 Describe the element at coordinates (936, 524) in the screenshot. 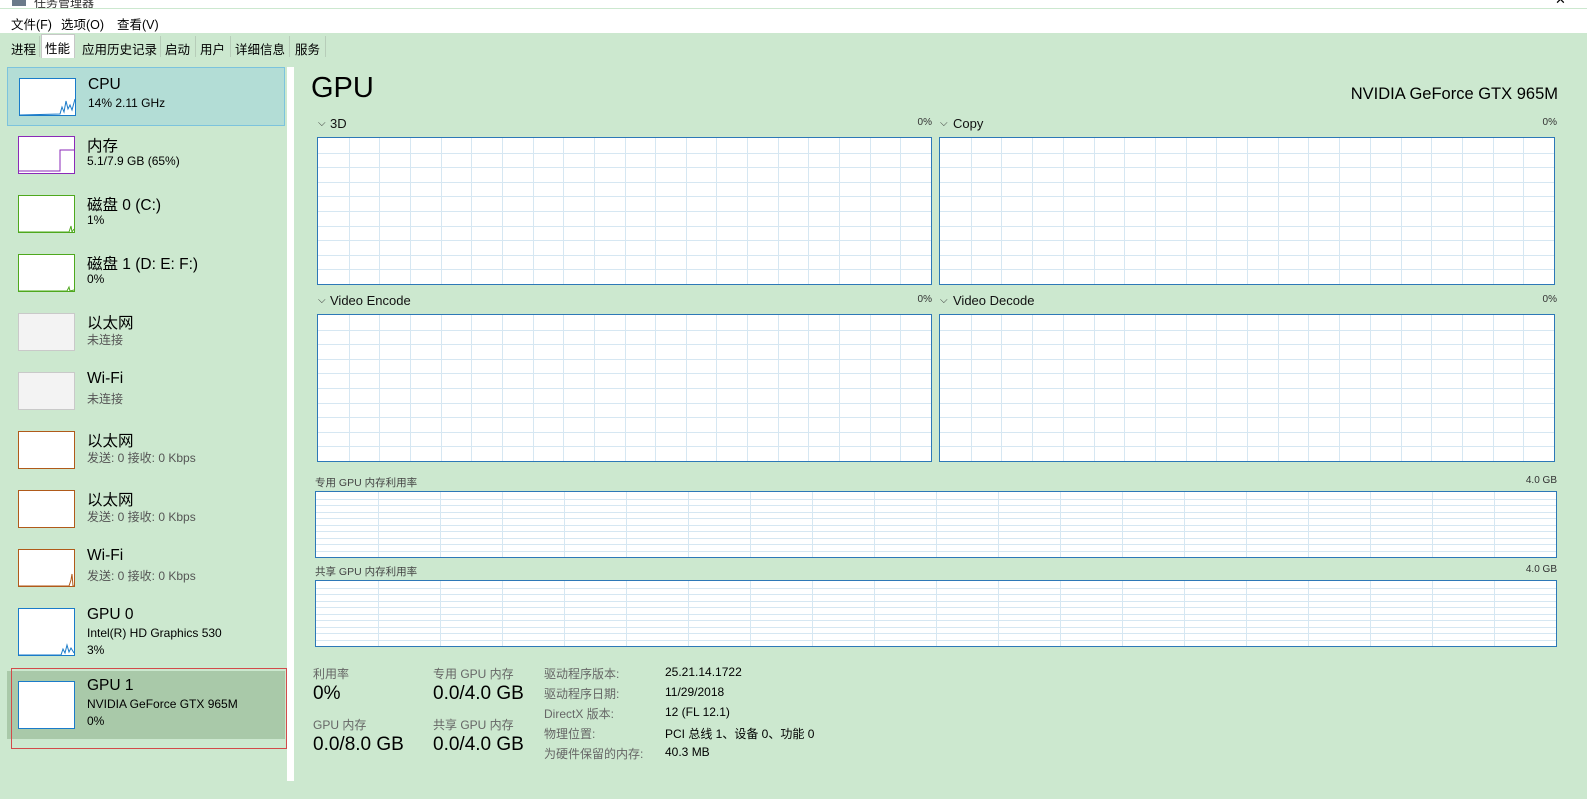

I see `dedicated-mem-graph` at that location.